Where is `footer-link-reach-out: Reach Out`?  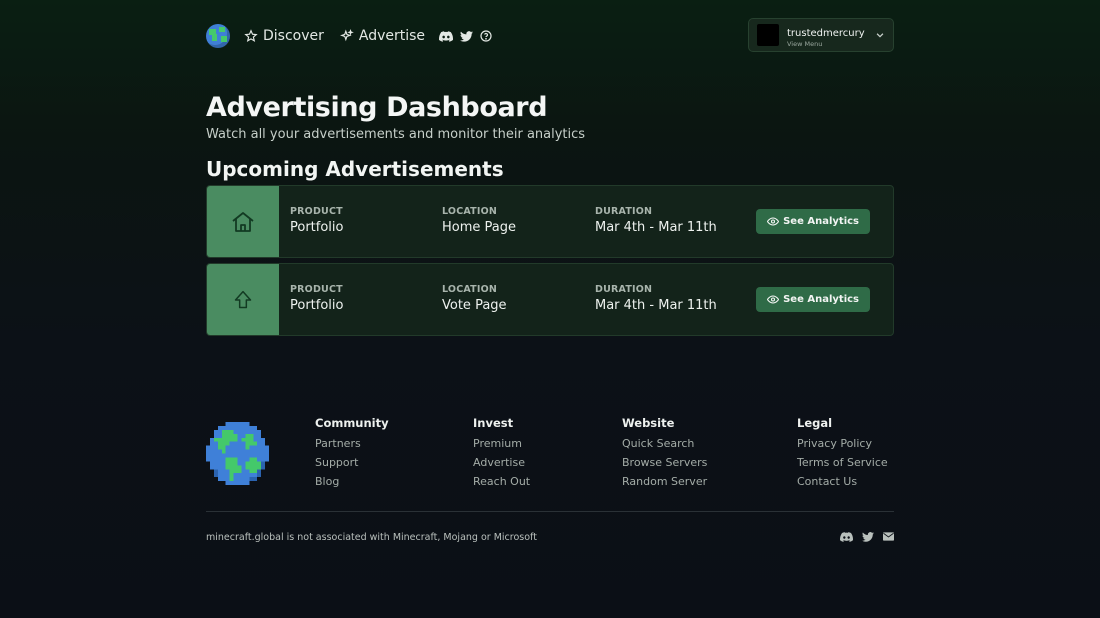
footer-link-reach-out: Reach Out is located at coordinates (501, 481).